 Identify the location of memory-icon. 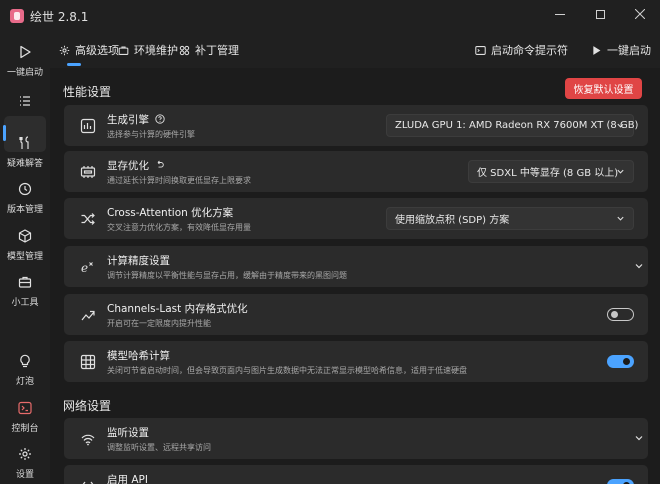
(88, 172).